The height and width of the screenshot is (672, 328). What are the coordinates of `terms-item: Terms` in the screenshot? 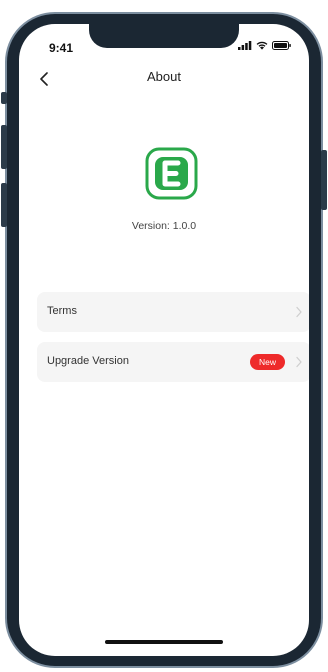 It's located at (173, 312).